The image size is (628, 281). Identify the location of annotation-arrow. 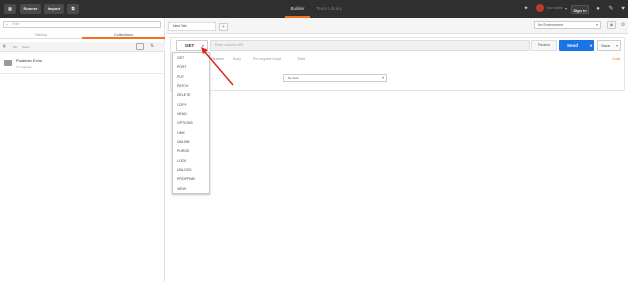
(217, 66).